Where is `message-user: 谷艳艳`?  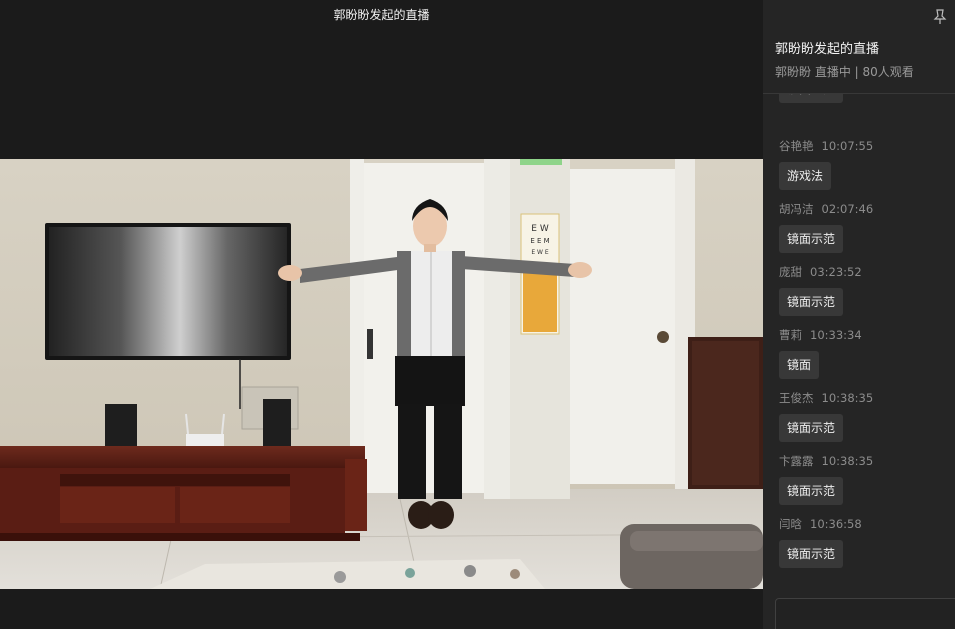 message-user: 谷艳艳 is located at coordinates (796, 146).